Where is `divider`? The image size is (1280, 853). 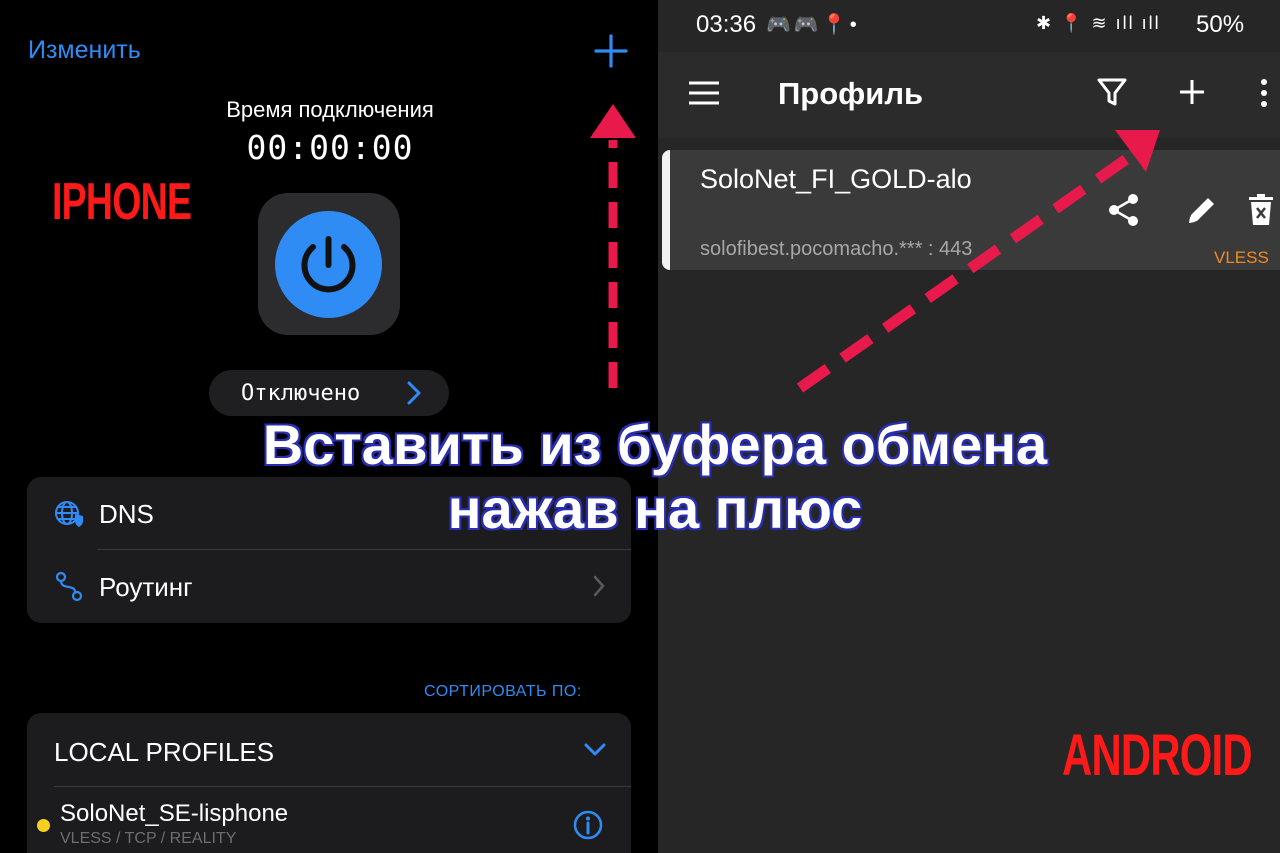
divider is located at coordinates (342, 786).